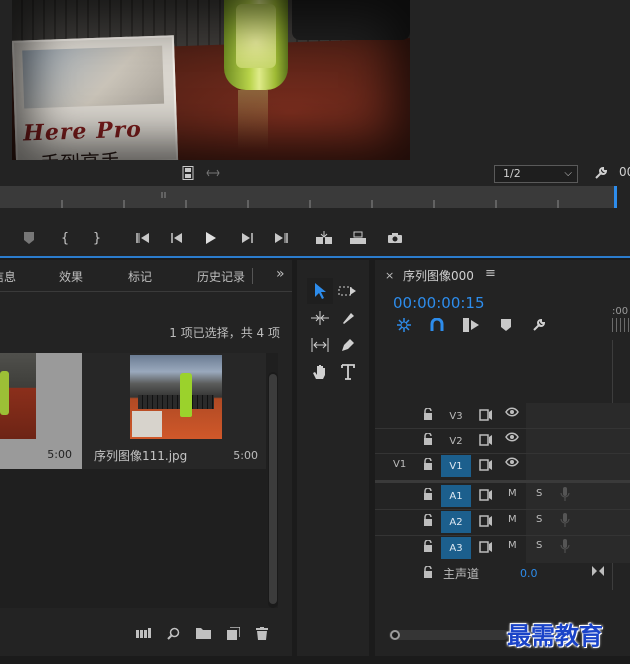 This screenshot has height=664, width=630. What do you see at coordinates (320, 318) in the screenshot?
I see `ripple-edit-tool-icon` at bounding box center [320, 318].